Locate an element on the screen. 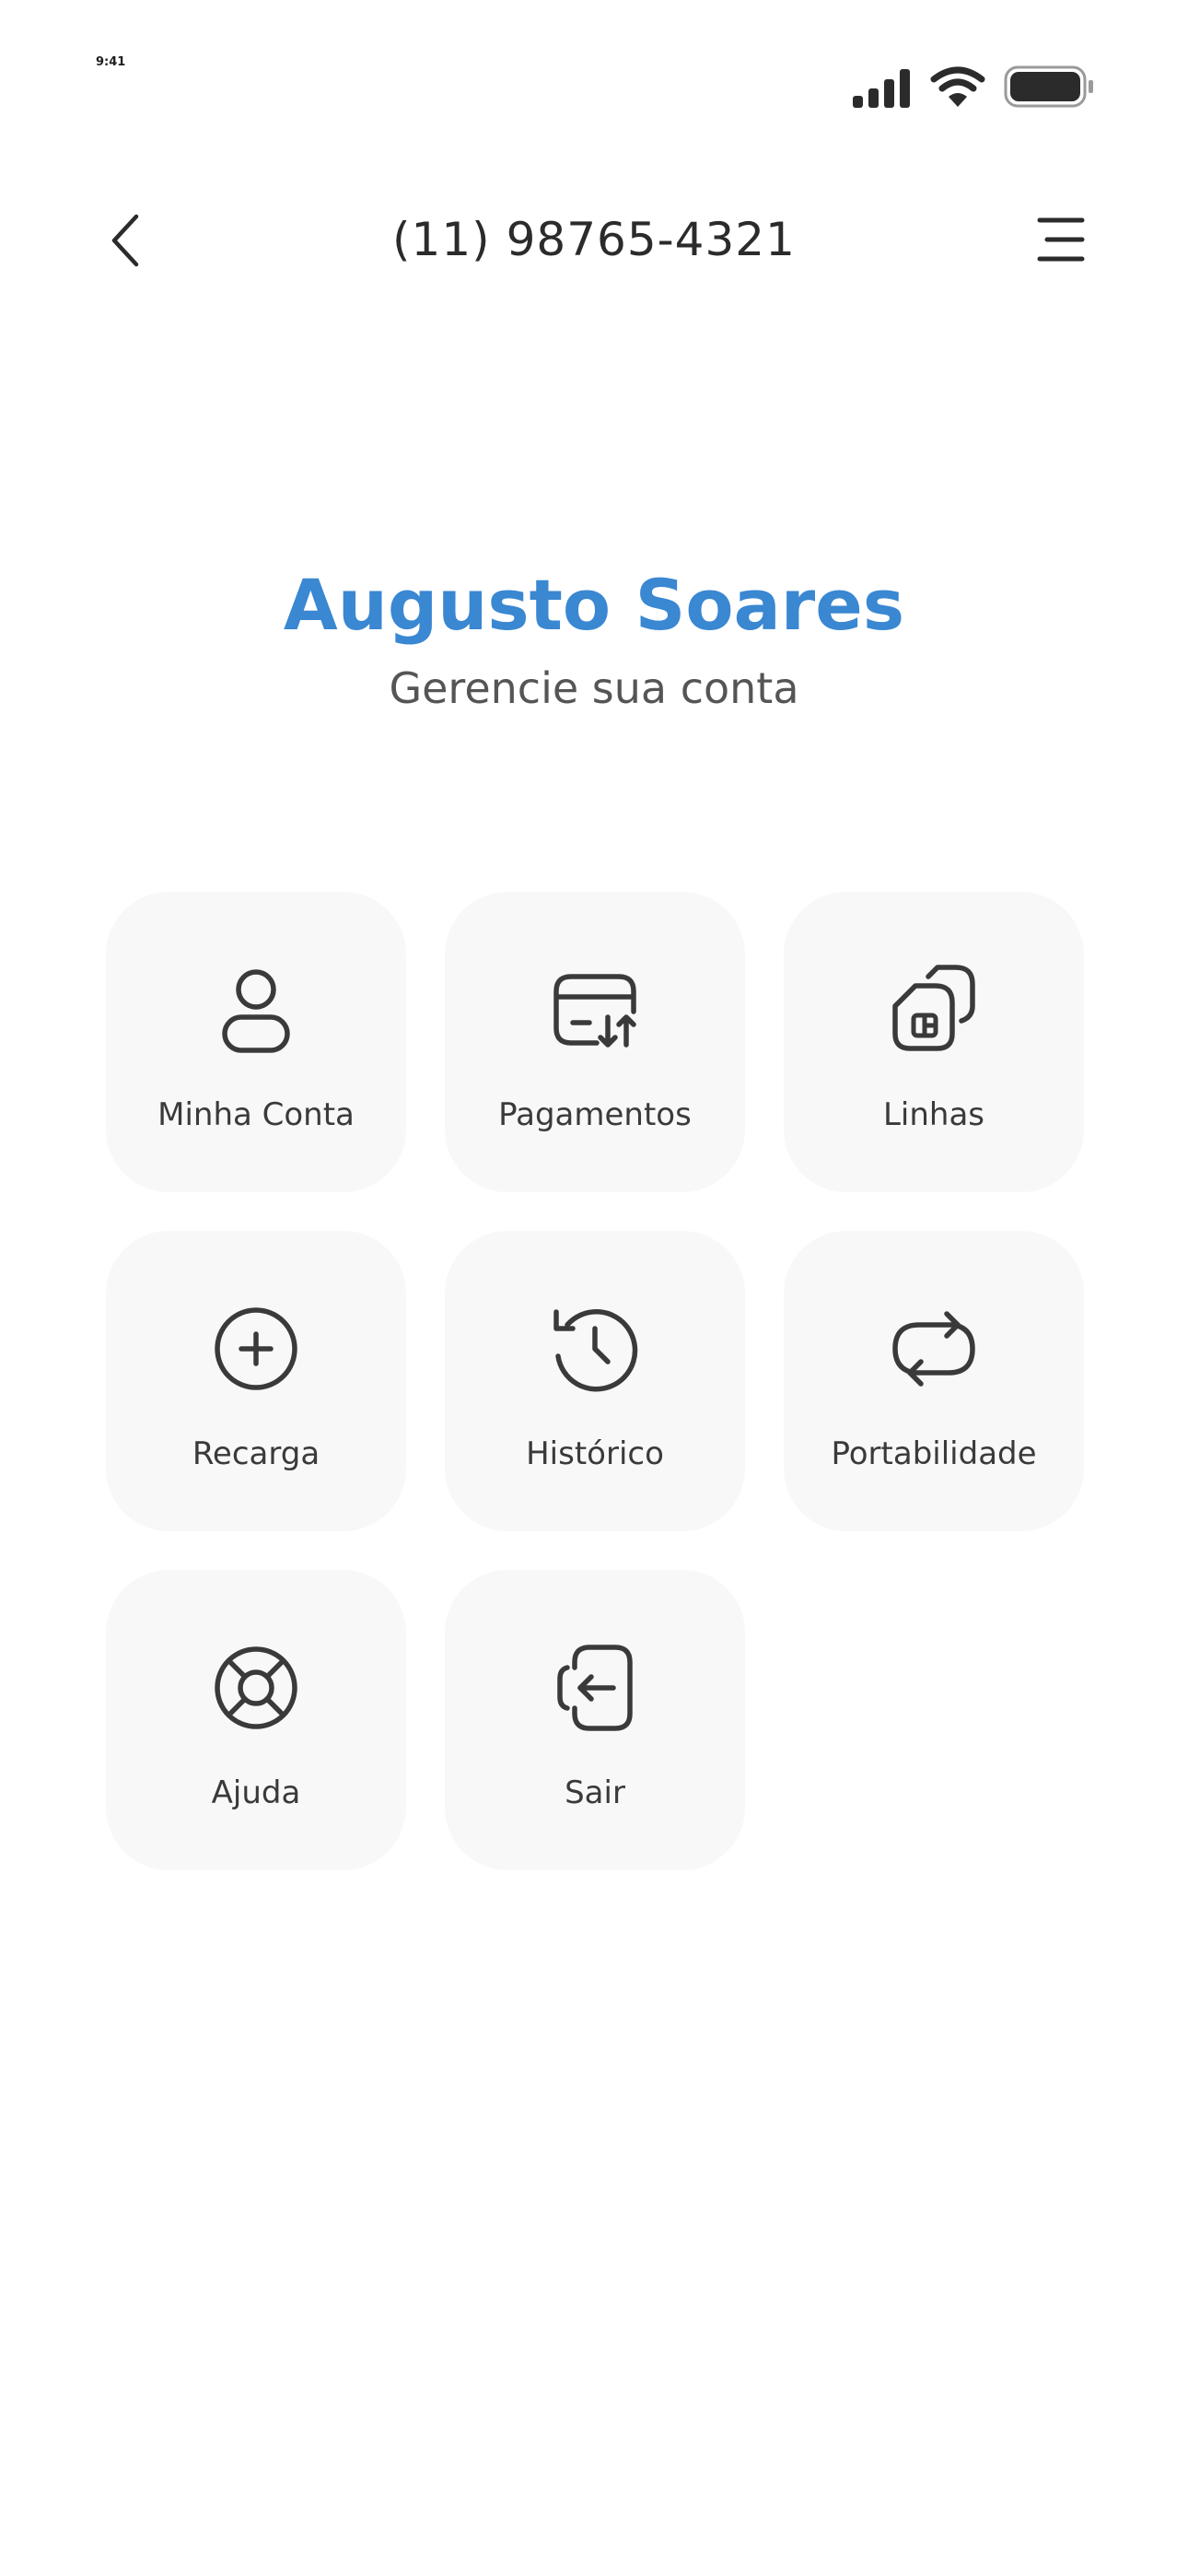  logout-icon is located at coordinates (595, 1688).